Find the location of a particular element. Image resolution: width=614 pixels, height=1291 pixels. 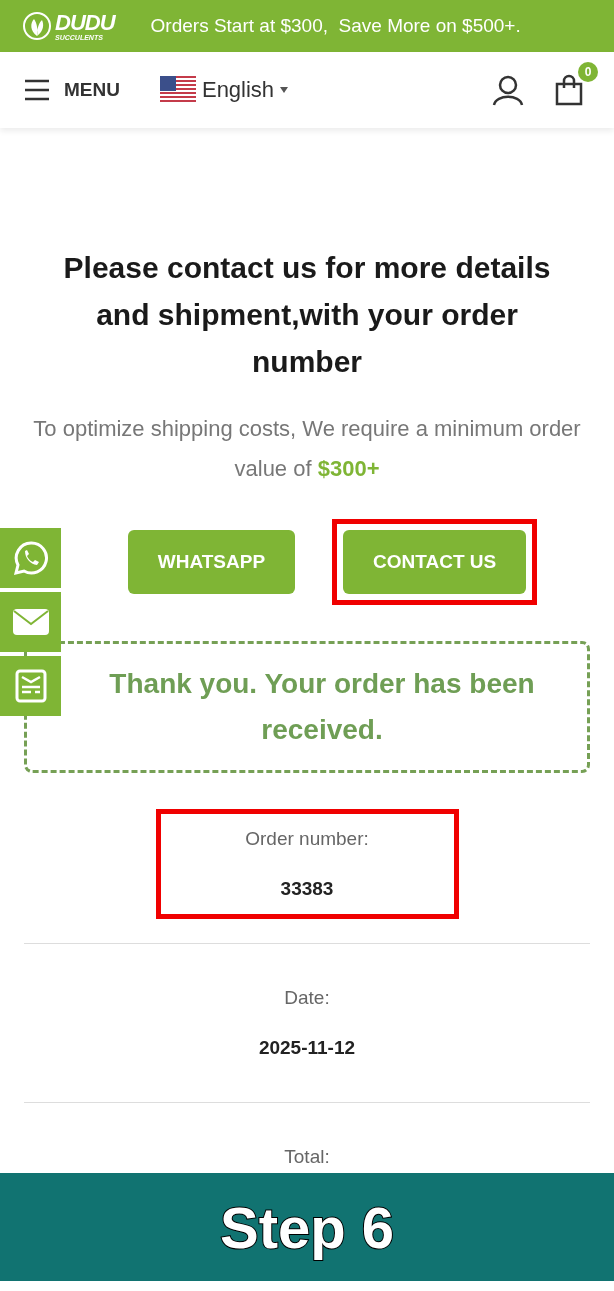

shopping-bag-icon is located at coordinates (569, 90).